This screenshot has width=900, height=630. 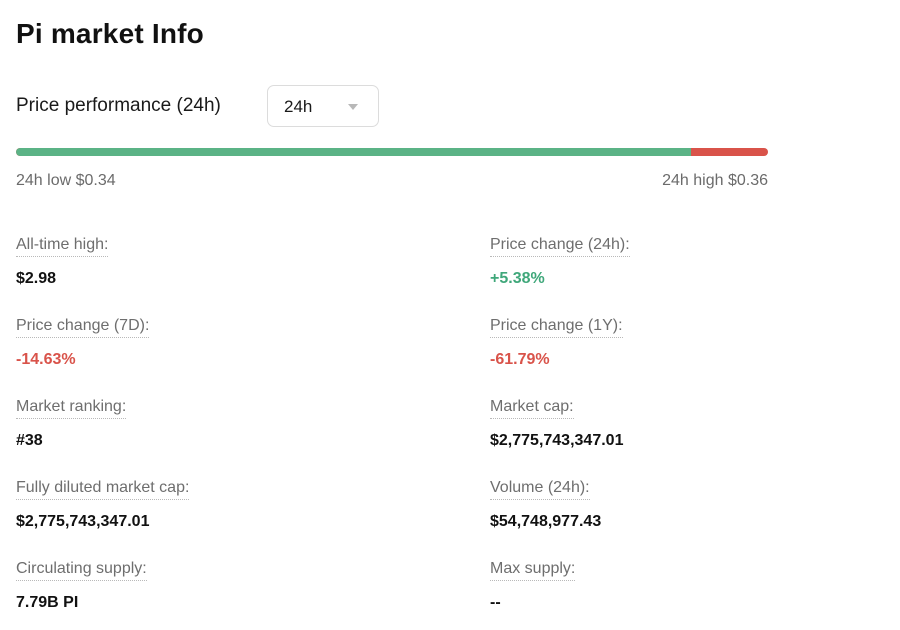 What do you see at coordinates (66, 180) in the screenshot?
I see `range-low-label: 24h low $0.34` at bounding box center [66, 180].